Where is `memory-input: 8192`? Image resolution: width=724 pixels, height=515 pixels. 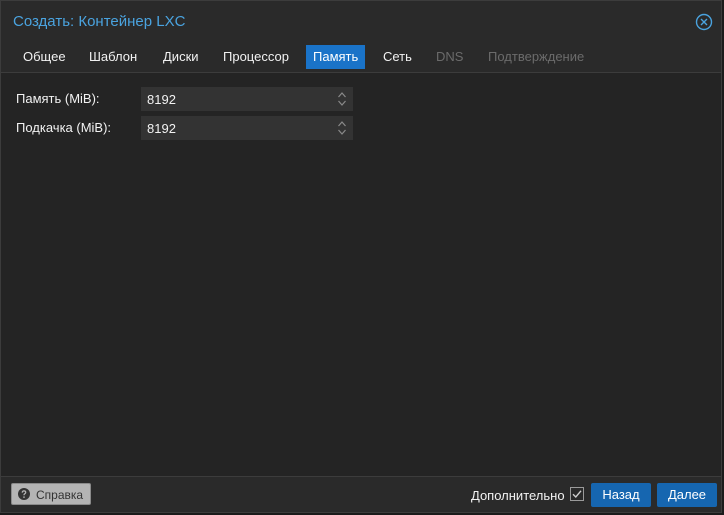
memory-input: 8192 is located at coordinates (247, 99).